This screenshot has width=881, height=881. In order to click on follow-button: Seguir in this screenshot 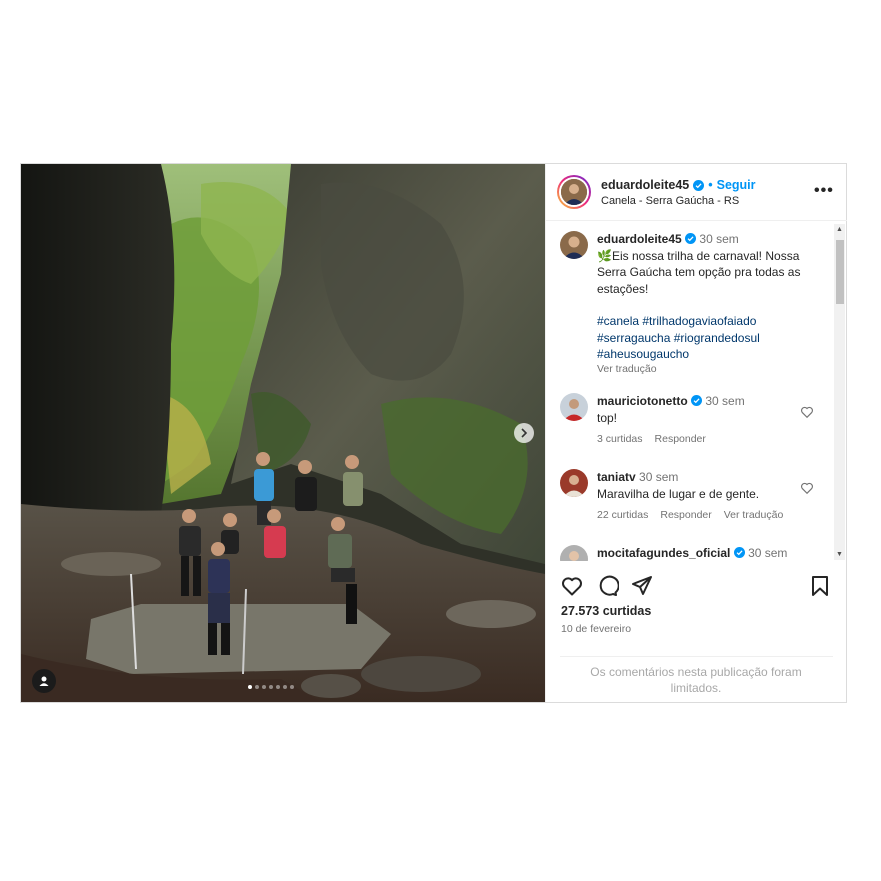, I will do `click(736, 185)`.